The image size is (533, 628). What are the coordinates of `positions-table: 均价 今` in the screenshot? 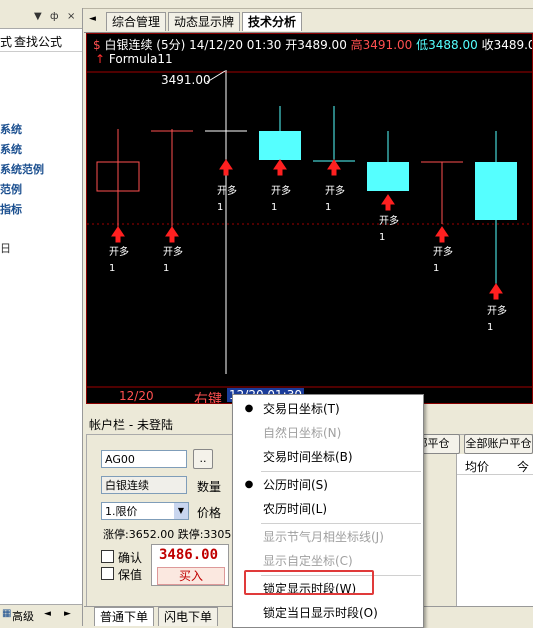 It's located at (494, 531).